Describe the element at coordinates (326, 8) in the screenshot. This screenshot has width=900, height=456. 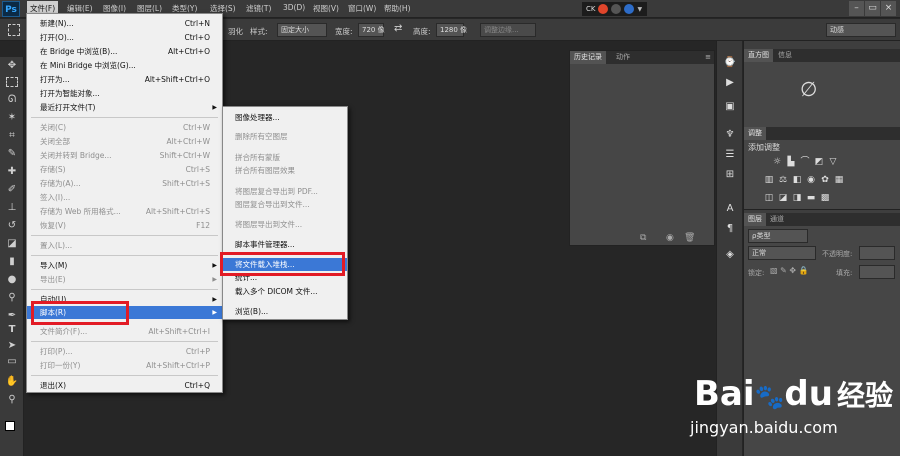
I see `menu-view: 视图(V)` at that location.